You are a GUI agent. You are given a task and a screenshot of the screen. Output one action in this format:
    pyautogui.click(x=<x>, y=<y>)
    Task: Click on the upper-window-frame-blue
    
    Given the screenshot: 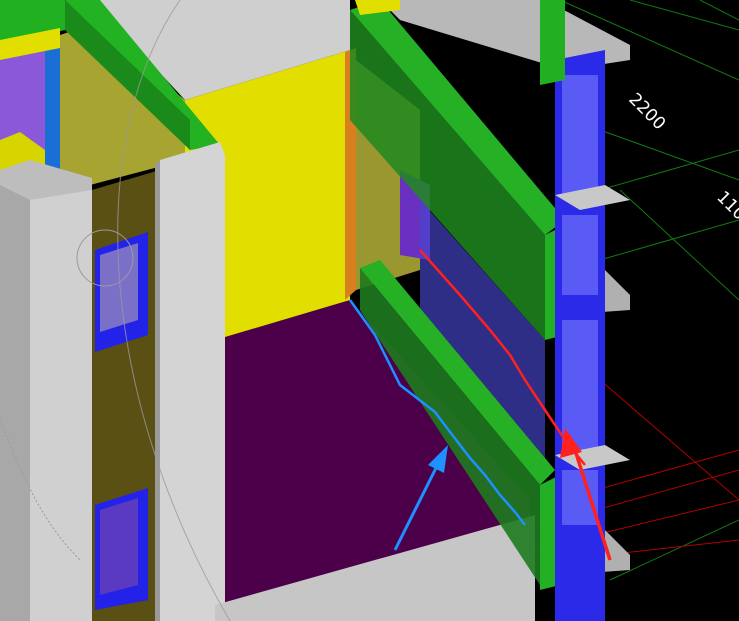 What is the action you would take?
    pyautogui.click(x=52, y=110)
    